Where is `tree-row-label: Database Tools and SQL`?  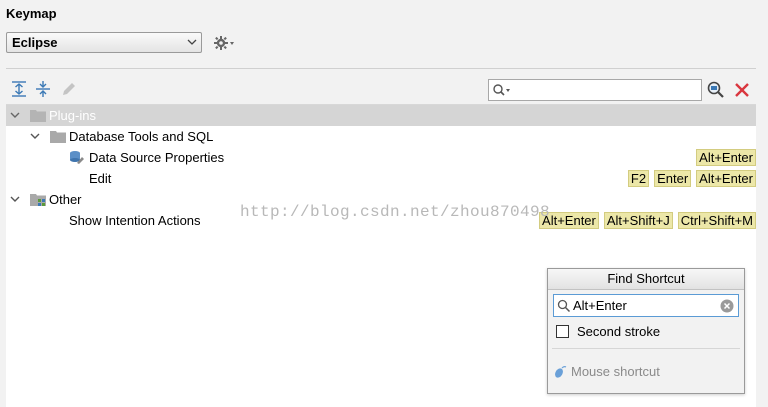 tree-row-label: Database Tools and SQL is located at coordinates (141, 136).